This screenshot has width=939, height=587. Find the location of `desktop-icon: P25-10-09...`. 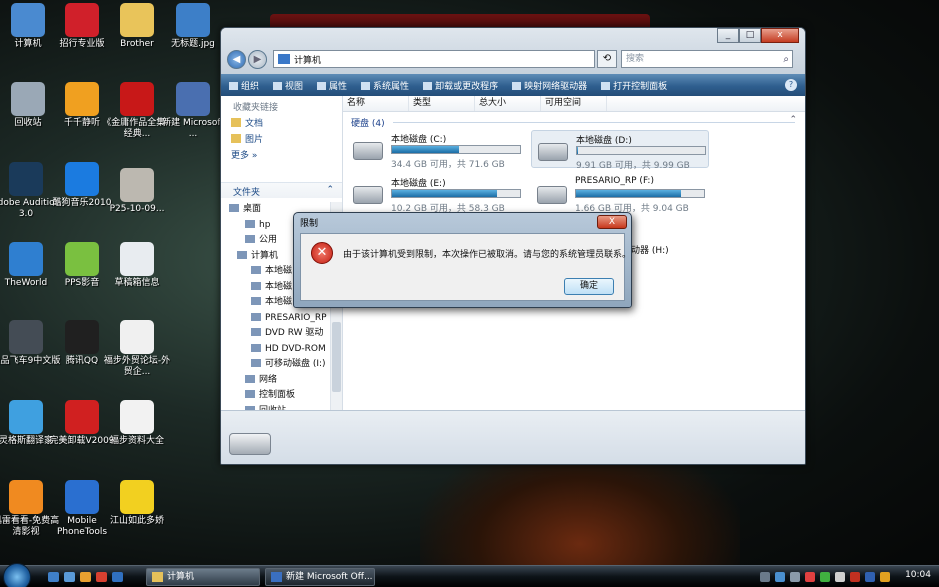

desktop-icon: P25-10-09... is located at coordinates (137, 191).